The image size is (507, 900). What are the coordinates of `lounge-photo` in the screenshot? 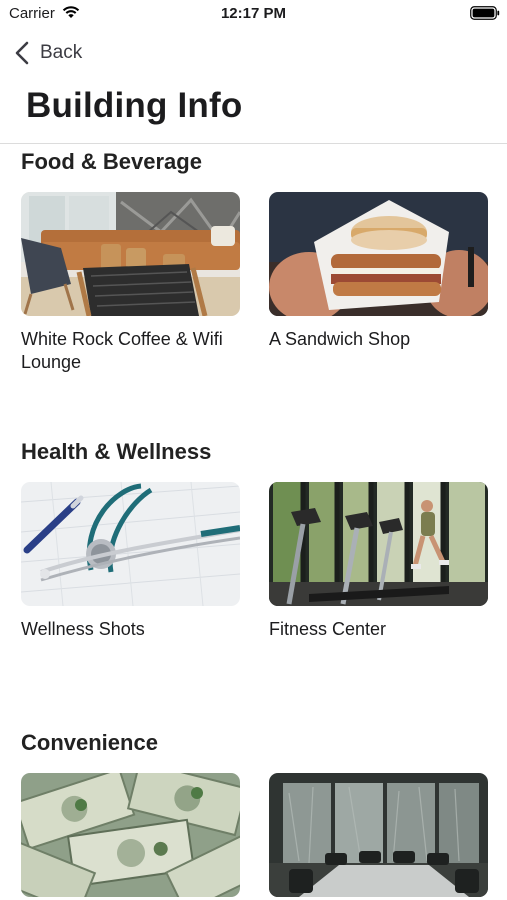 It's located at (130, 254).